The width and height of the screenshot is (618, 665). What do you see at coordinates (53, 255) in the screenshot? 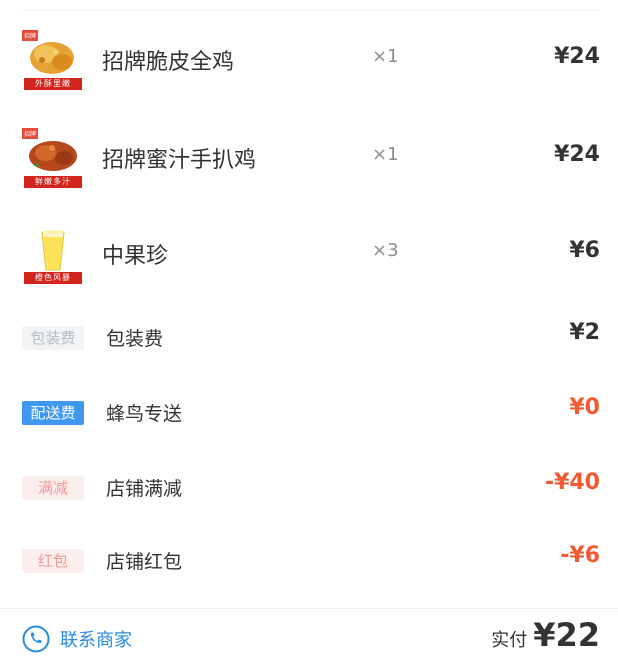
I see `food-thumbnail: 橙色风暴` at bounding box center [53, 255].